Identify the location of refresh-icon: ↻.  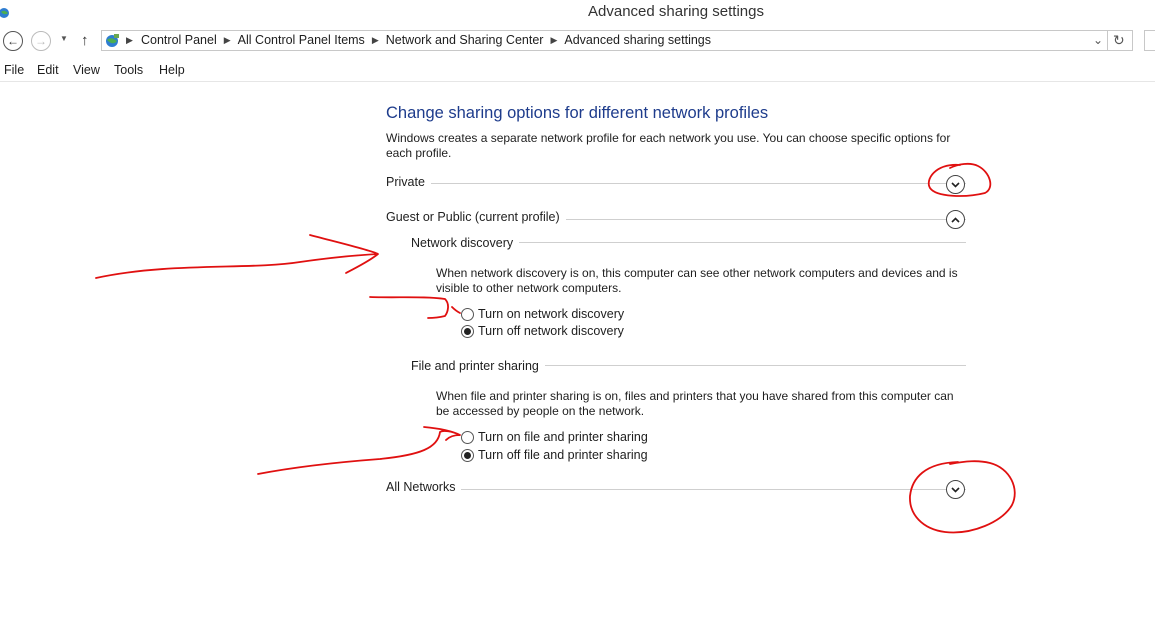
(1119, 40).